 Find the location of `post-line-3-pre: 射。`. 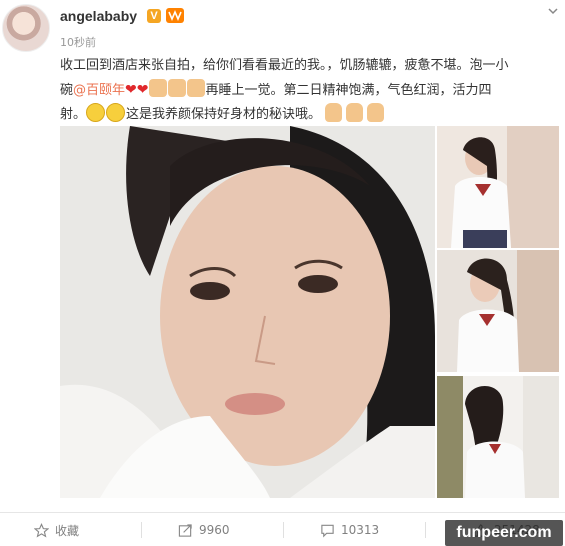

post-line-3-pre: 射。 is located at coordinates (73, 114).